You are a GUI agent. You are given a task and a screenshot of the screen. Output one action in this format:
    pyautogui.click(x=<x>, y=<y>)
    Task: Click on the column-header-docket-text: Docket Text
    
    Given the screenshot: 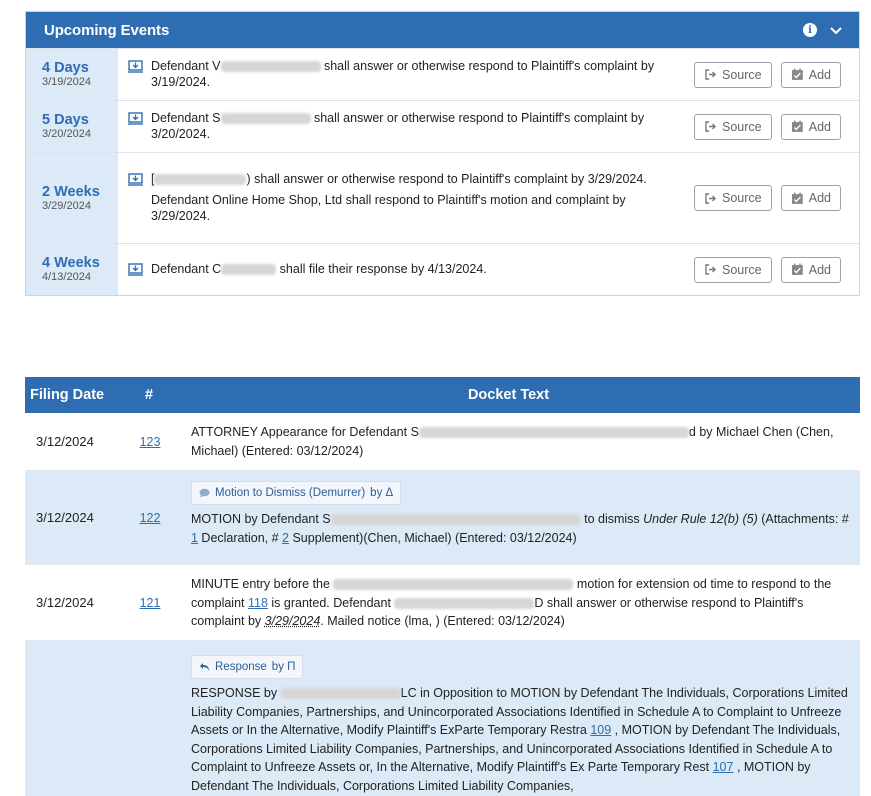 What is the action you would take?
    pyautogui.click(x=523, y=395)
    